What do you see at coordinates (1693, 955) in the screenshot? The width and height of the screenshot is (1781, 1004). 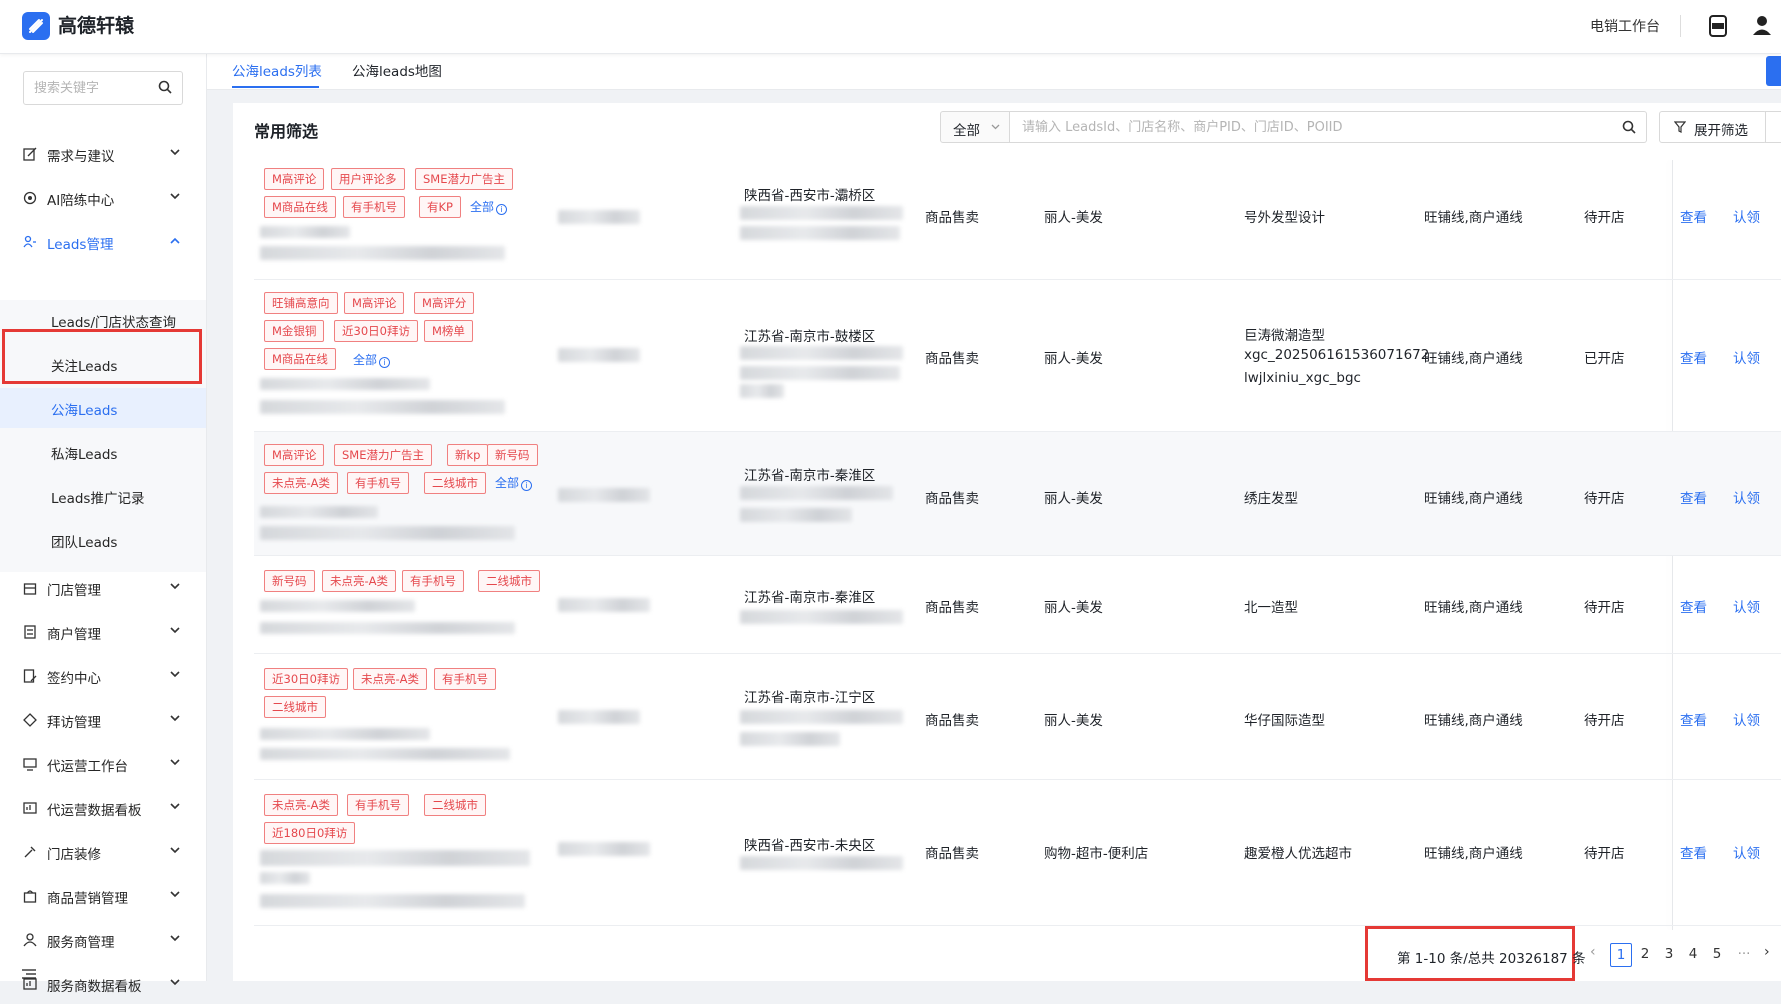 I see `page-4: 4` at bounding box center [1693, 955].